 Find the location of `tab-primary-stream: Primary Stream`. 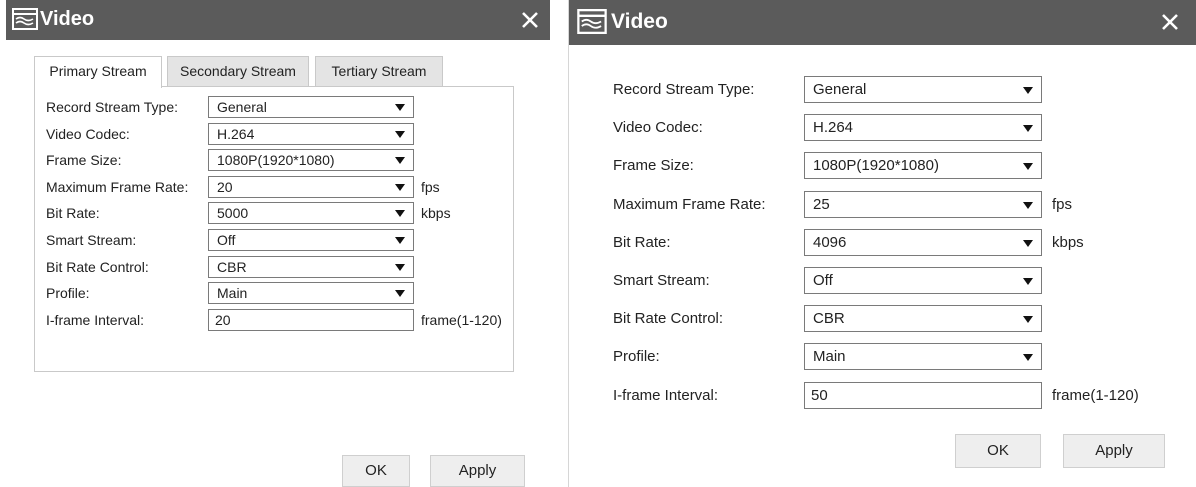

tab-primary-stream: Primary Stream is located at coordinates (98, 72).